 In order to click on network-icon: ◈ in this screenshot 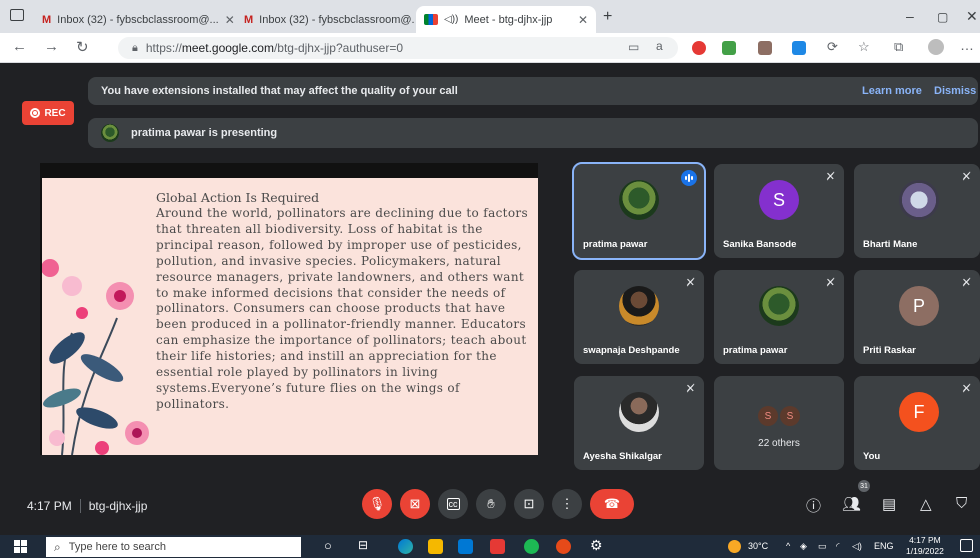, I will do `click(803, 546)`.